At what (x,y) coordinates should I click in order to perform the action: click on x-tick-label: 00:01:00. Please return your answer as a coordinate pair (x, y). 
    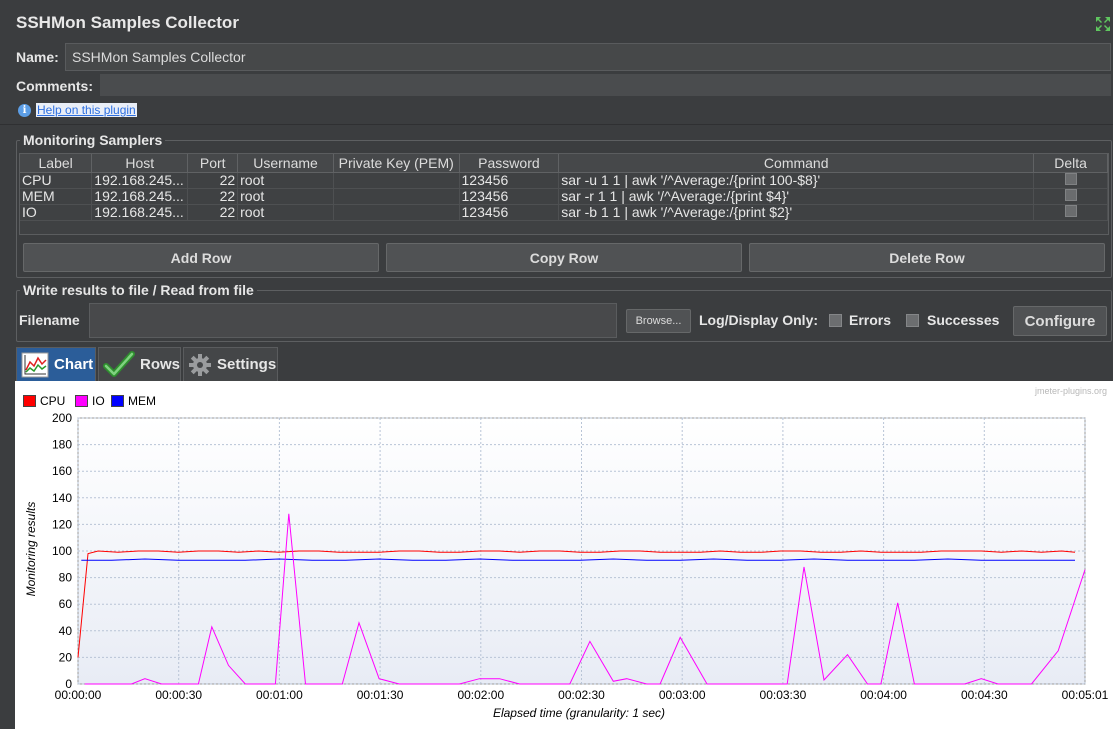
    Looking at the image, I should click on (279, 695).